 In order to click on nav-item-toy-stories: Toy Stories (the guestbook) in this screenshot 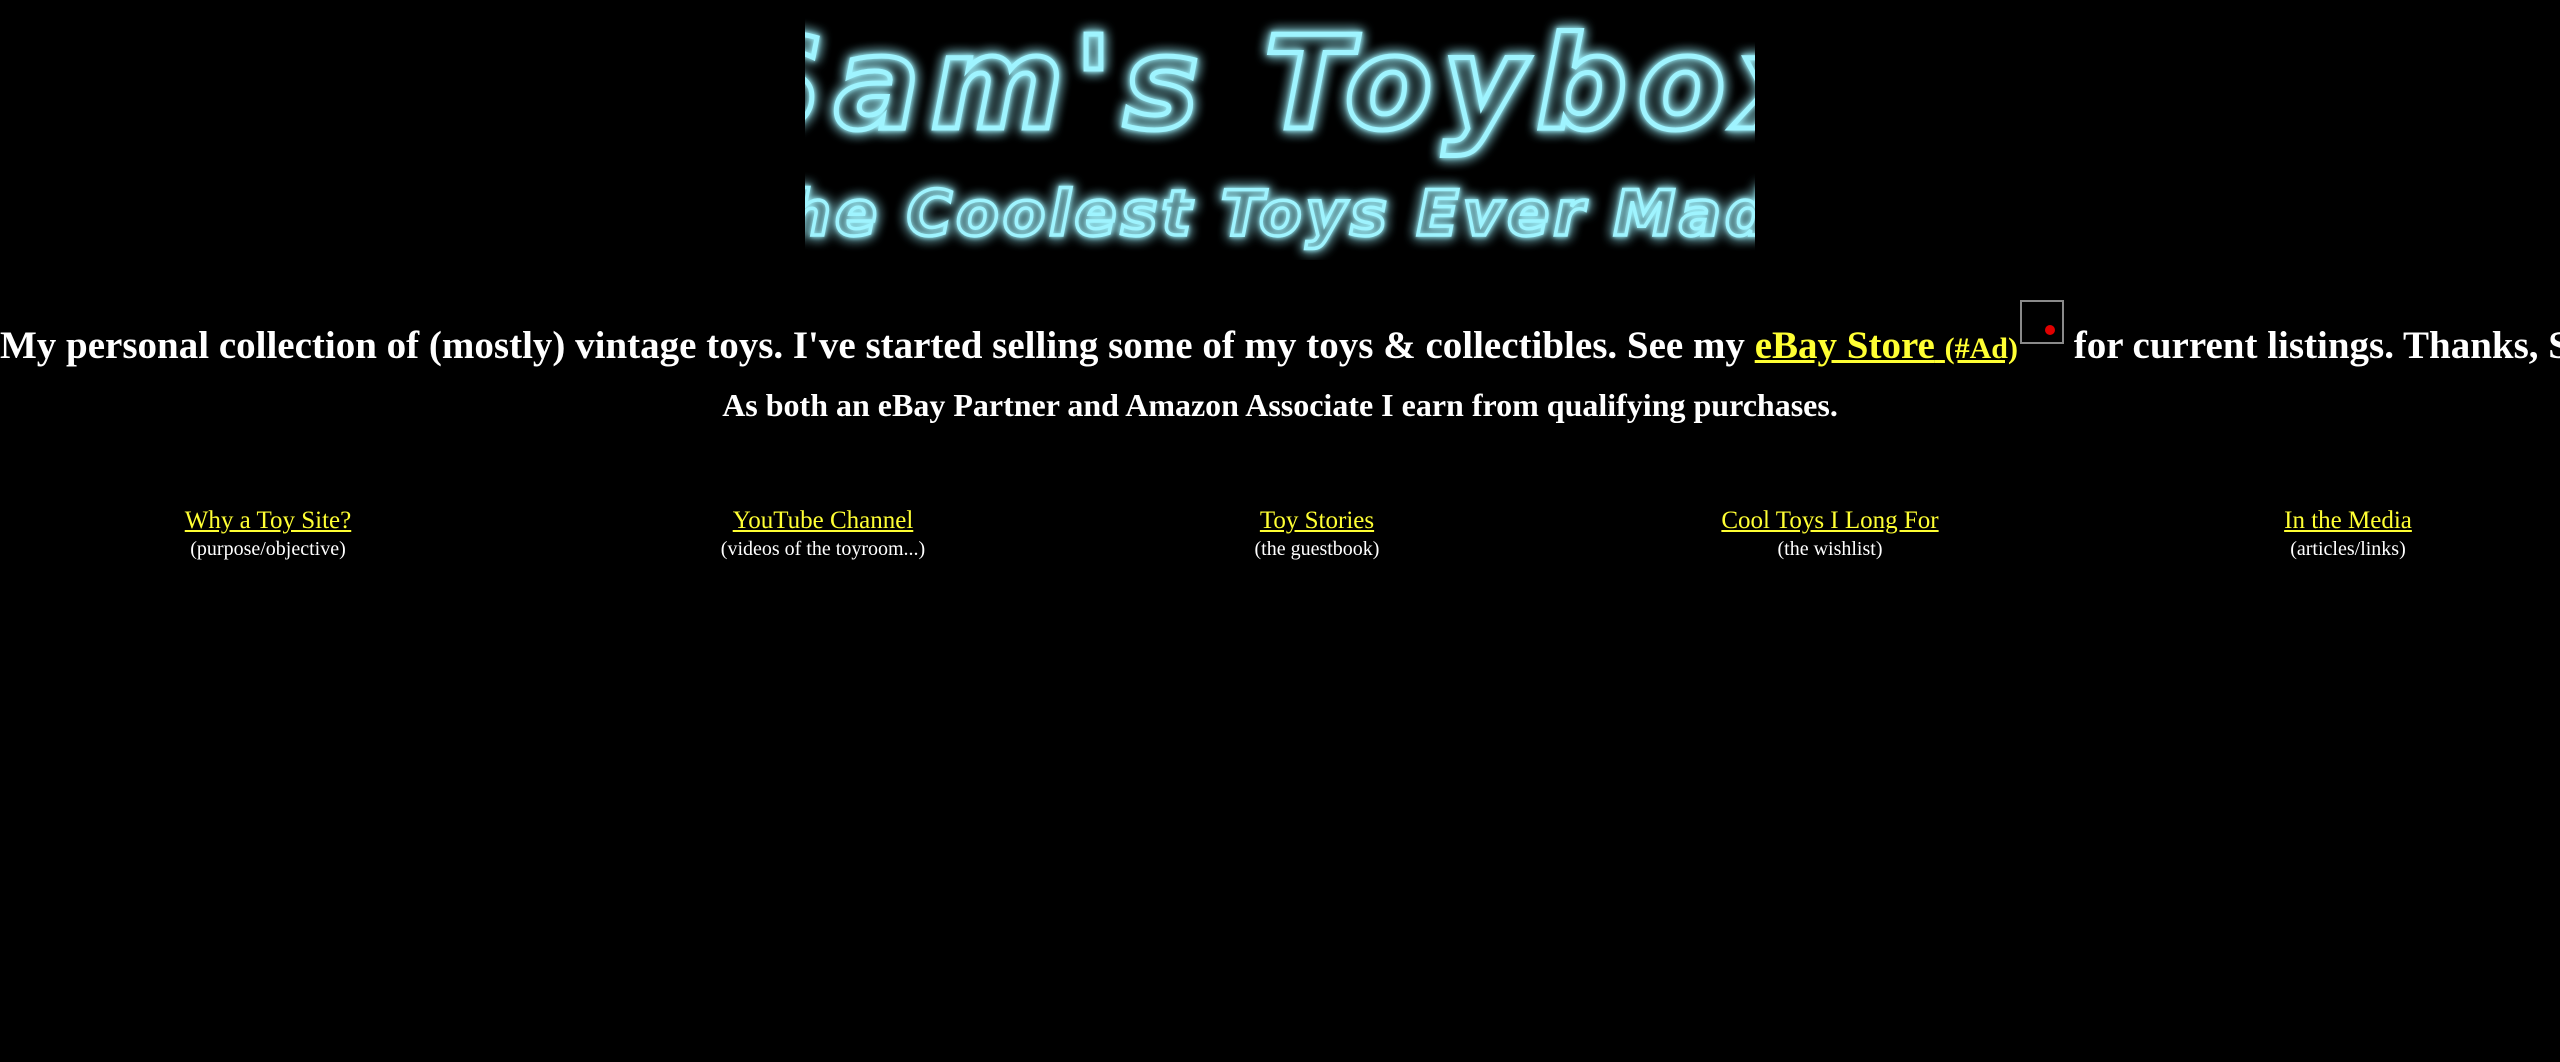, I will do `click(1317, 533)`.